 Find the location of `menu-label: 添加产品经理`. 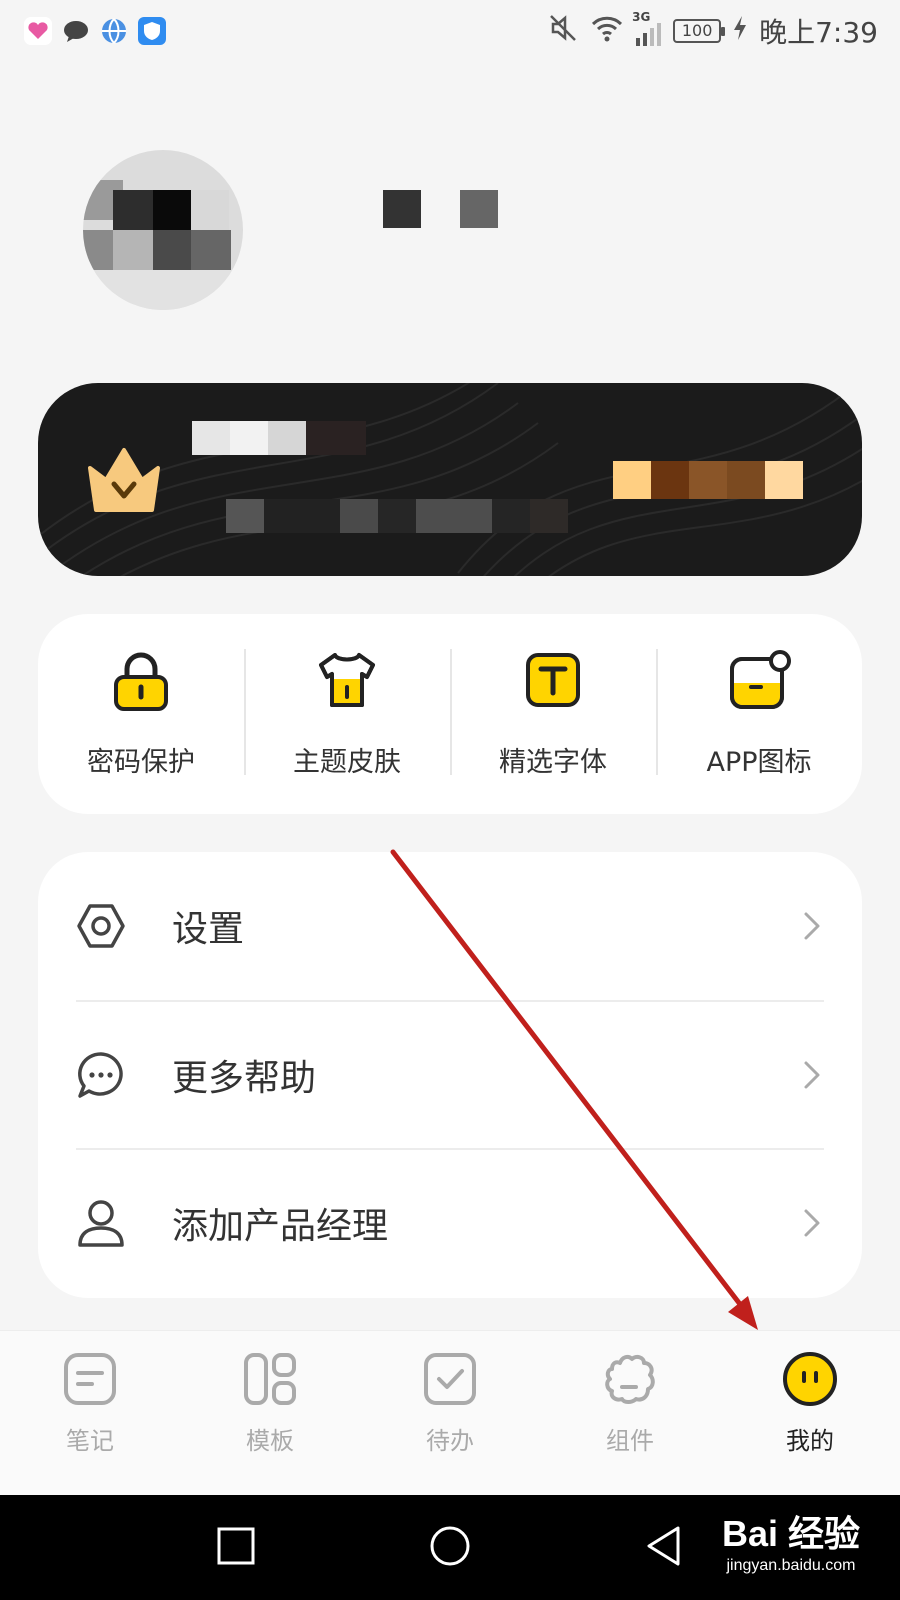

menu-label: 添加产品经理 is located at coordinates (280, 1226).